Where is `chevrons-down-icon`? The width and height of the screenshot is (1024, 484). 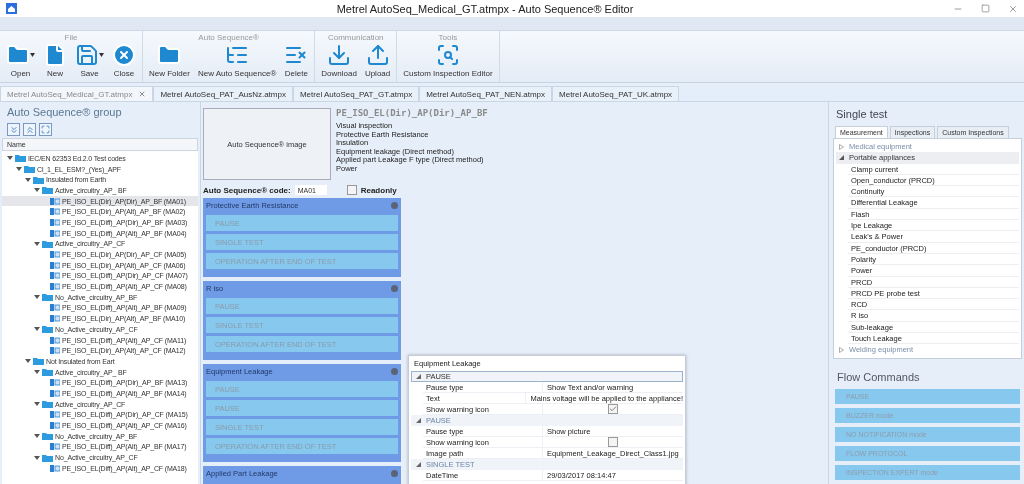 chevrons-down-icon is located at coordinates (13, 129).